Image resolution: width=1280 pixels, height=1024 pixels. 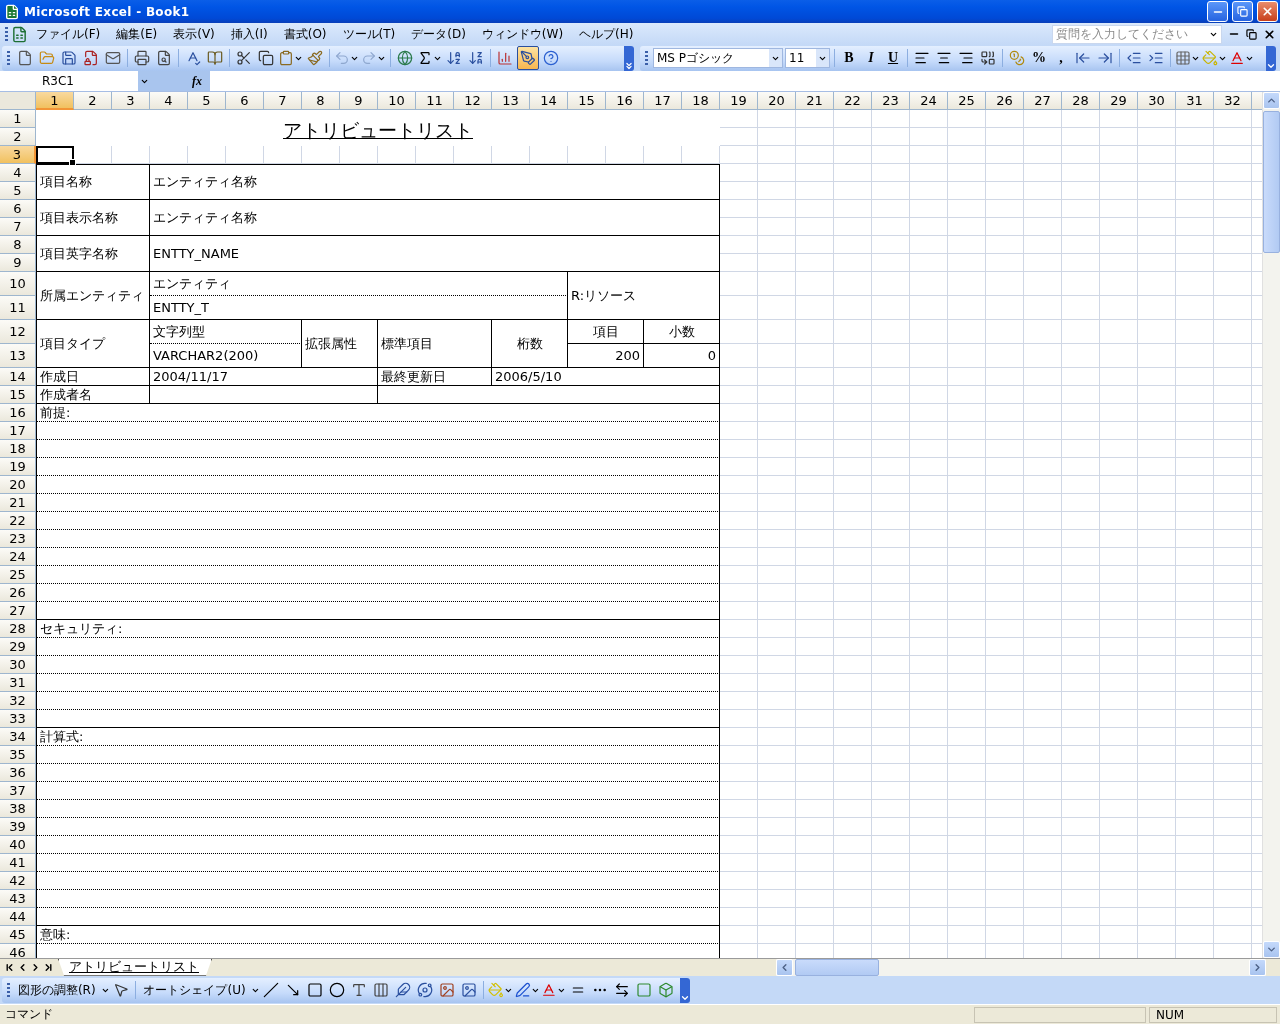 What do you see at coordinates (587, 101) in the screenshot?
I see `column-header: 15` at bounding box center [587, 101].